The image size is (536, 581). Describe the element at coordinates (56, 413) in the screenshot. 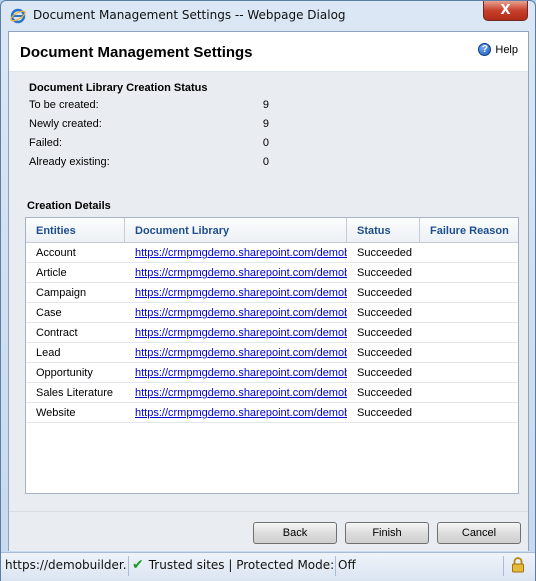

I see `entity-cell: Website` at that location.